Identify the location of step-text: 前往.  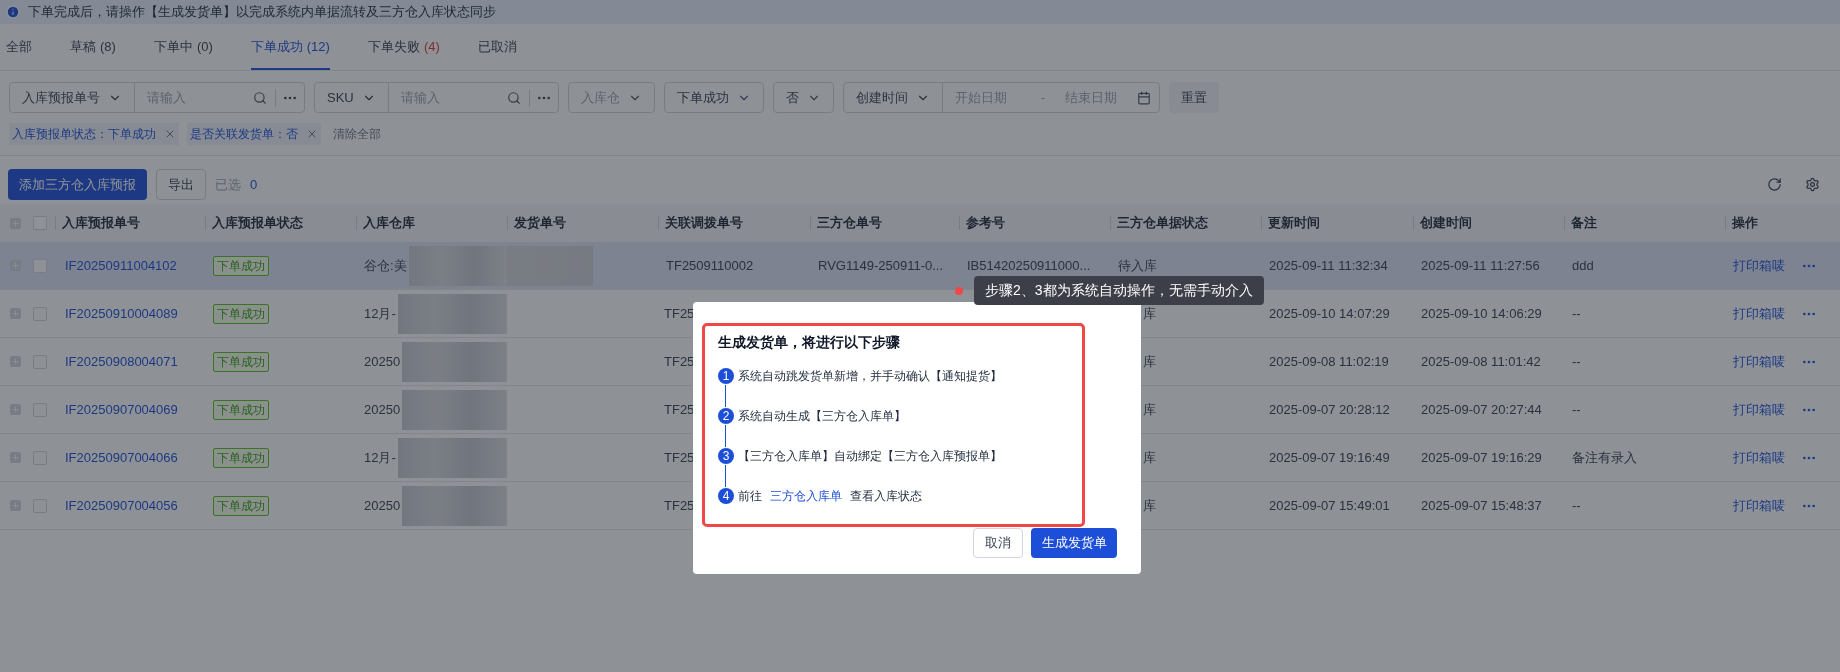
(750, 496).